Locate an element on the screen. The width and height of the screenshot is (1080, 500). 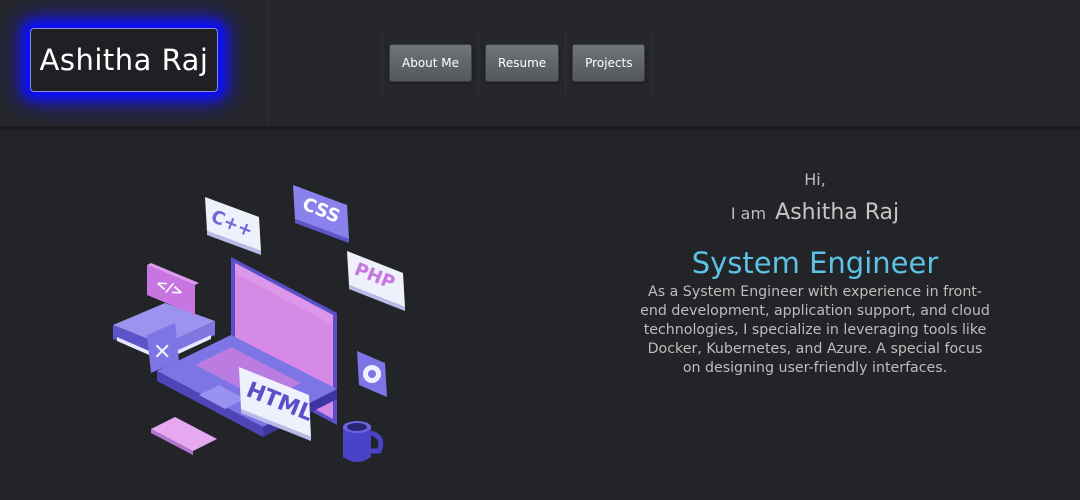
greeting-text: Hi, is located at coordinates (815, 179).